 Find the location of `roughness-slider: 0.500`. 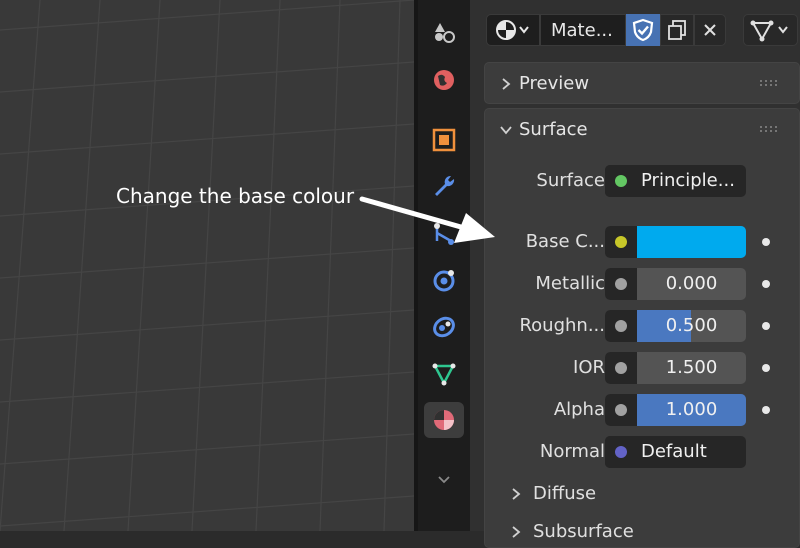

roughness-slider: 0.500 is located at coordinates (675, 326).